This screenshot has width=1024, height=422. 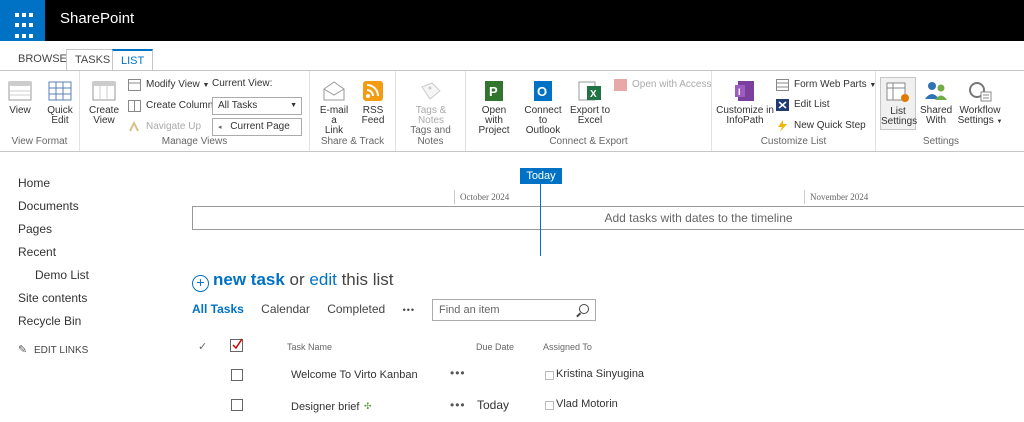 What do you see at coordinates (469, 310) in the screenshot?
I see `search-placeholder: Find an item` at bounding box center [469, 310].